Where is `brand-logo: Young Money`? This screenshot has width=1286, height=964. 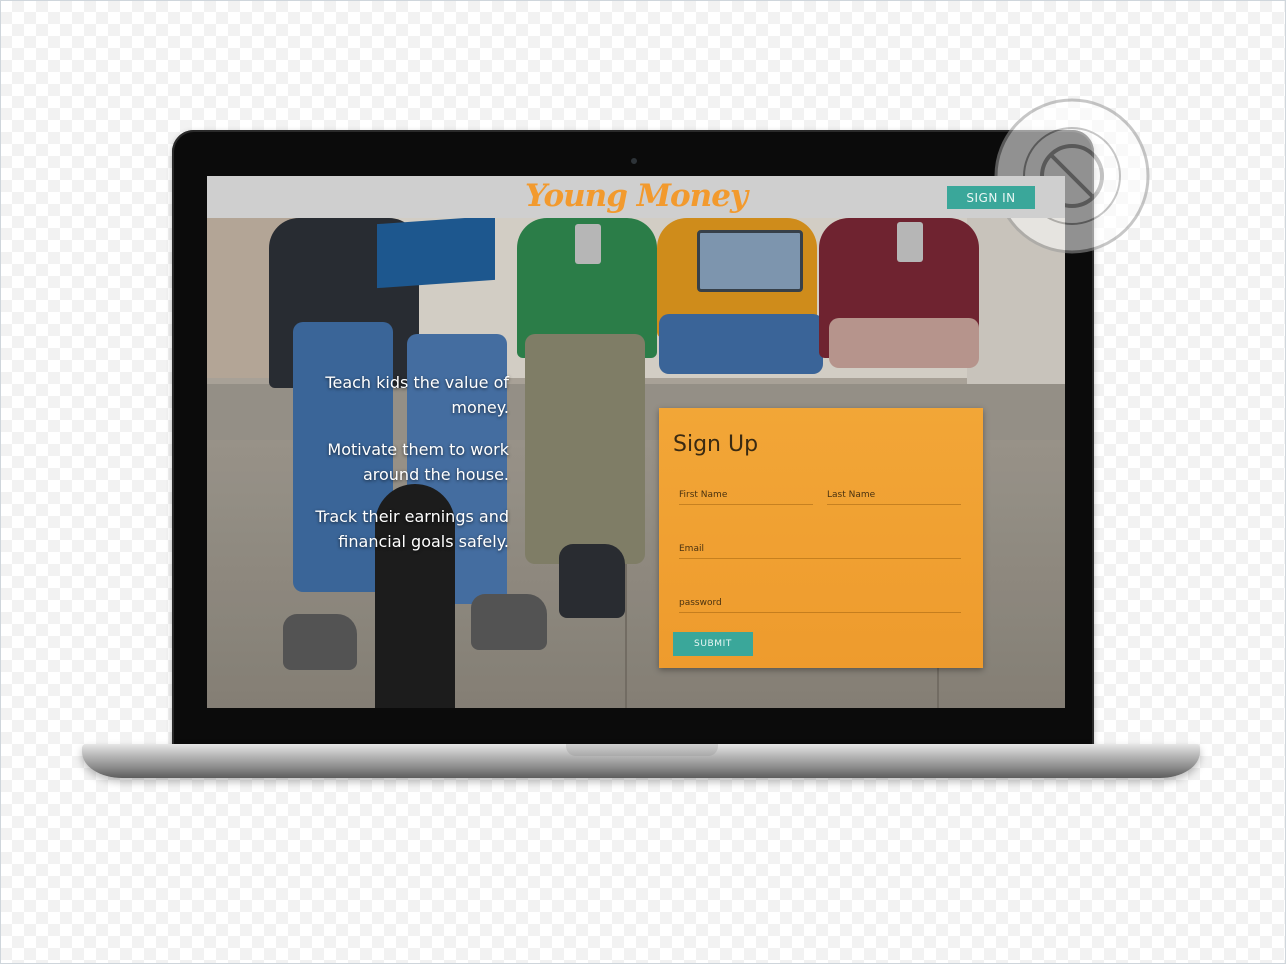
brand-logo: Young Money is located at coordinates (636, 196).